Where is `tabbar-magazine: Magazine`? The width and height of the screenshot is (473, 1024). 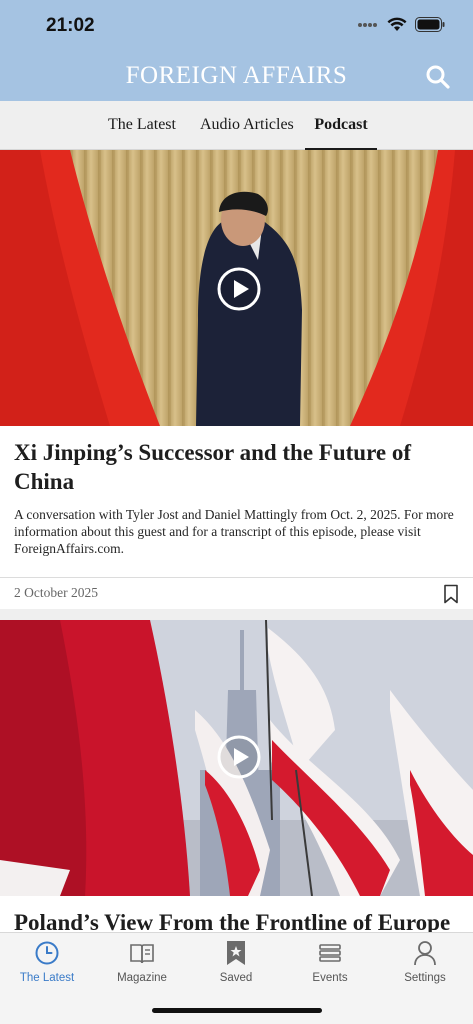 tabbar-magazine: Magazine is located at coordinates (142, 961).